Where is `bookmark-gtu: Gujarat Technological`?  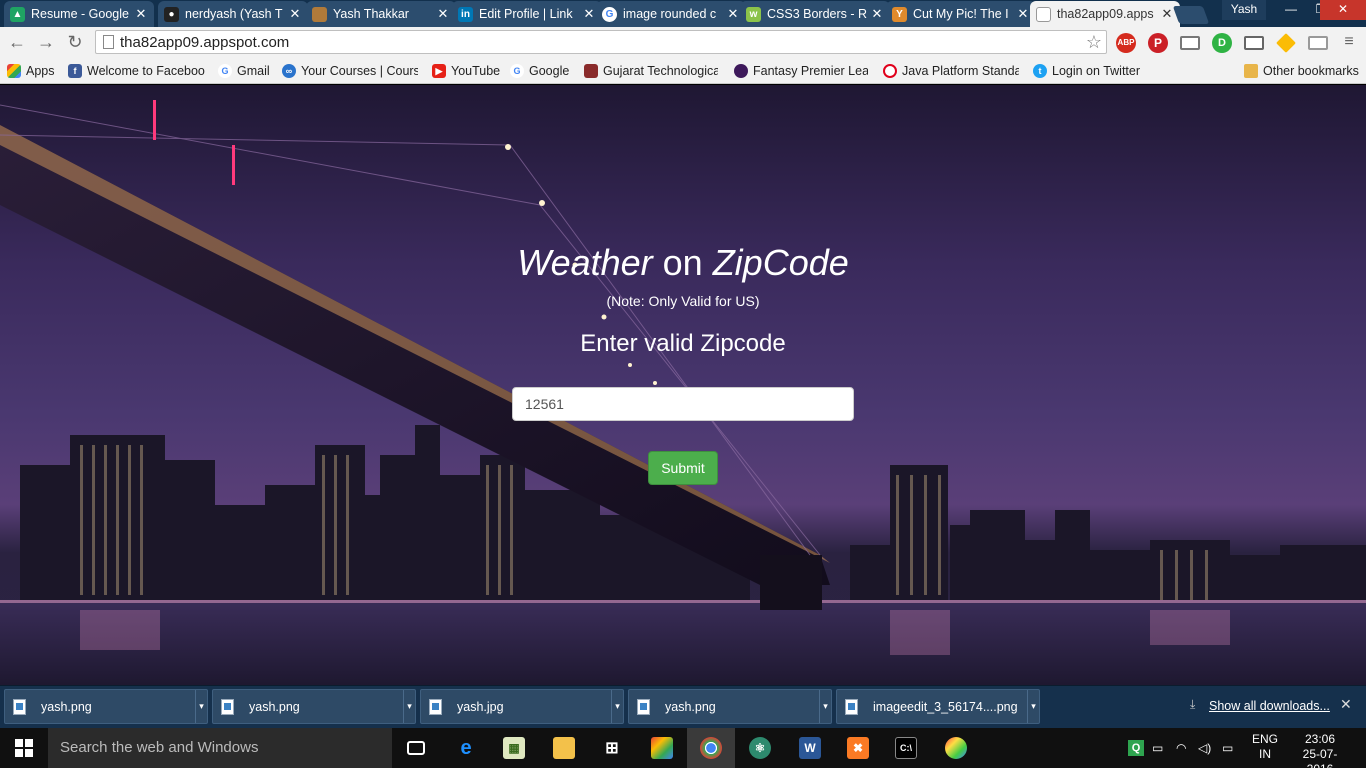
bookmark-gtu: Gujarat Technological is located at coordinates (651, 71).